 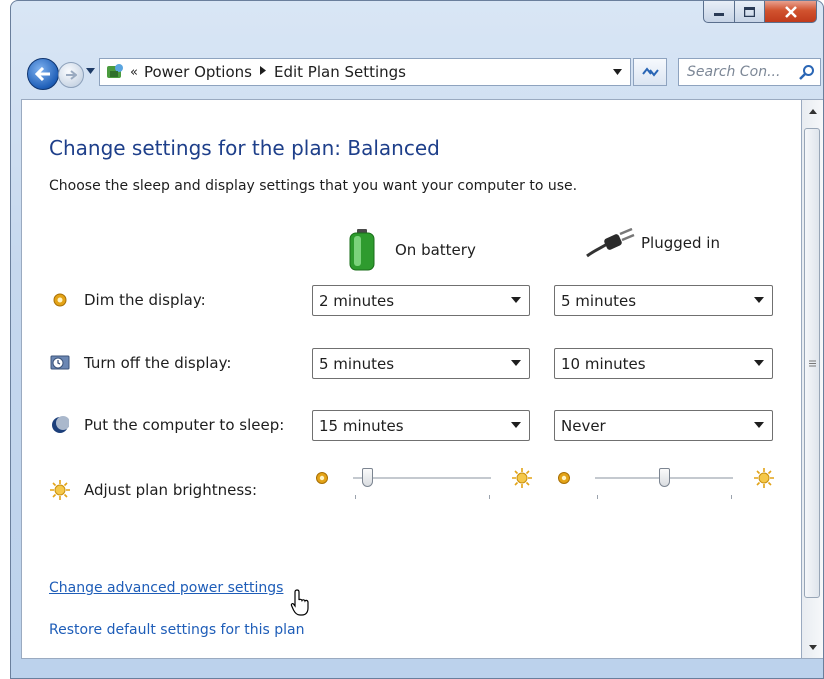 I want to click on setting-label: Turn off the display:, so click(x=158, y=363).